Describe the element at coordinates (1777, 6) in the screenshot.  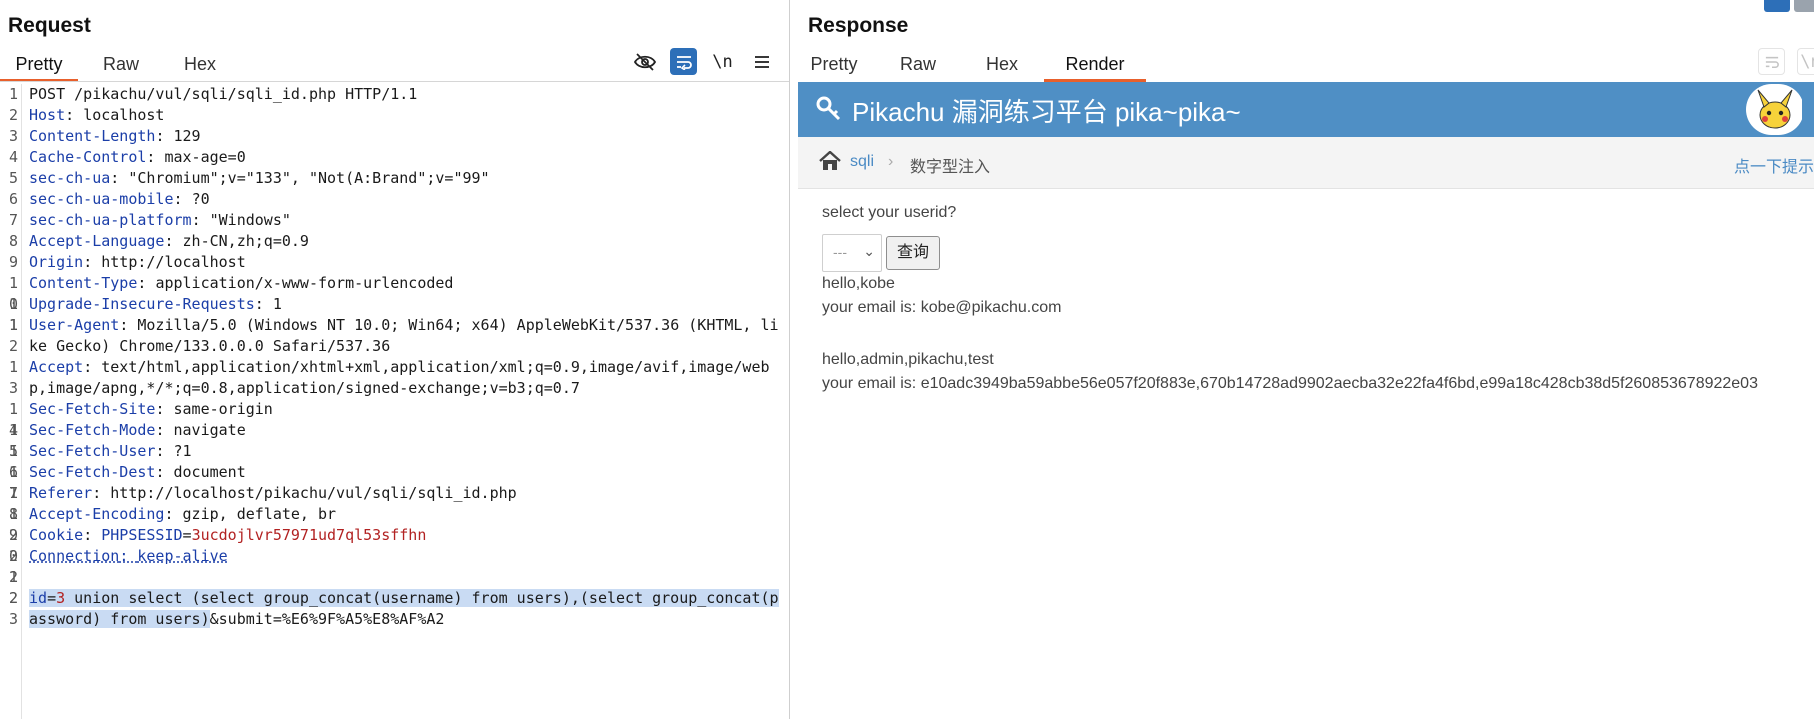
I see `layout-split-icon` at that location.